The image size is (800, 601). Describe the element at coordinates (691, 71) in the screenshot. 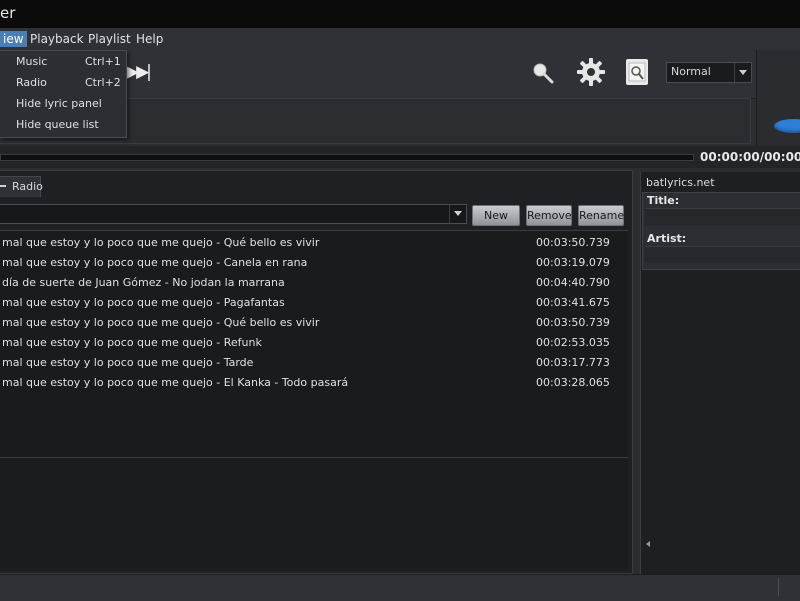

I see `play-mode-value: Normal` at that location.